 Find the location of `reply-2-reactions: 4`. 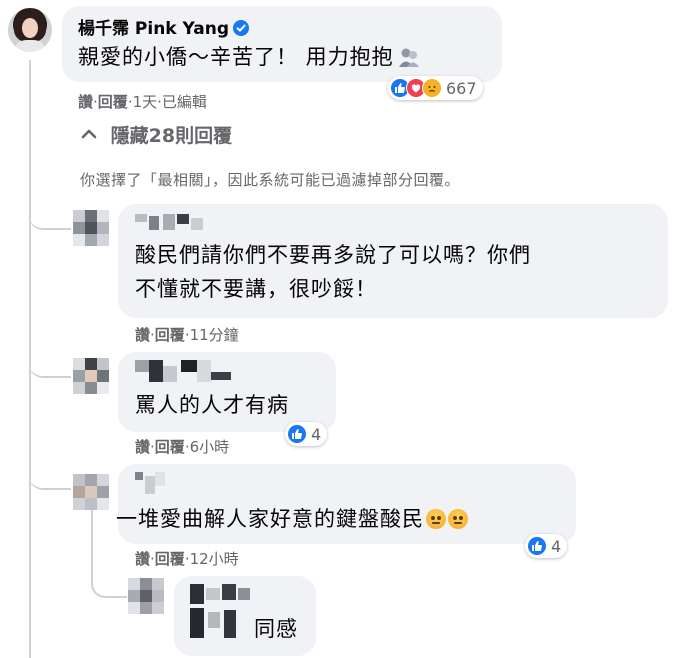

reply-2-reactions: 4 is located at coordinates (306, 434).